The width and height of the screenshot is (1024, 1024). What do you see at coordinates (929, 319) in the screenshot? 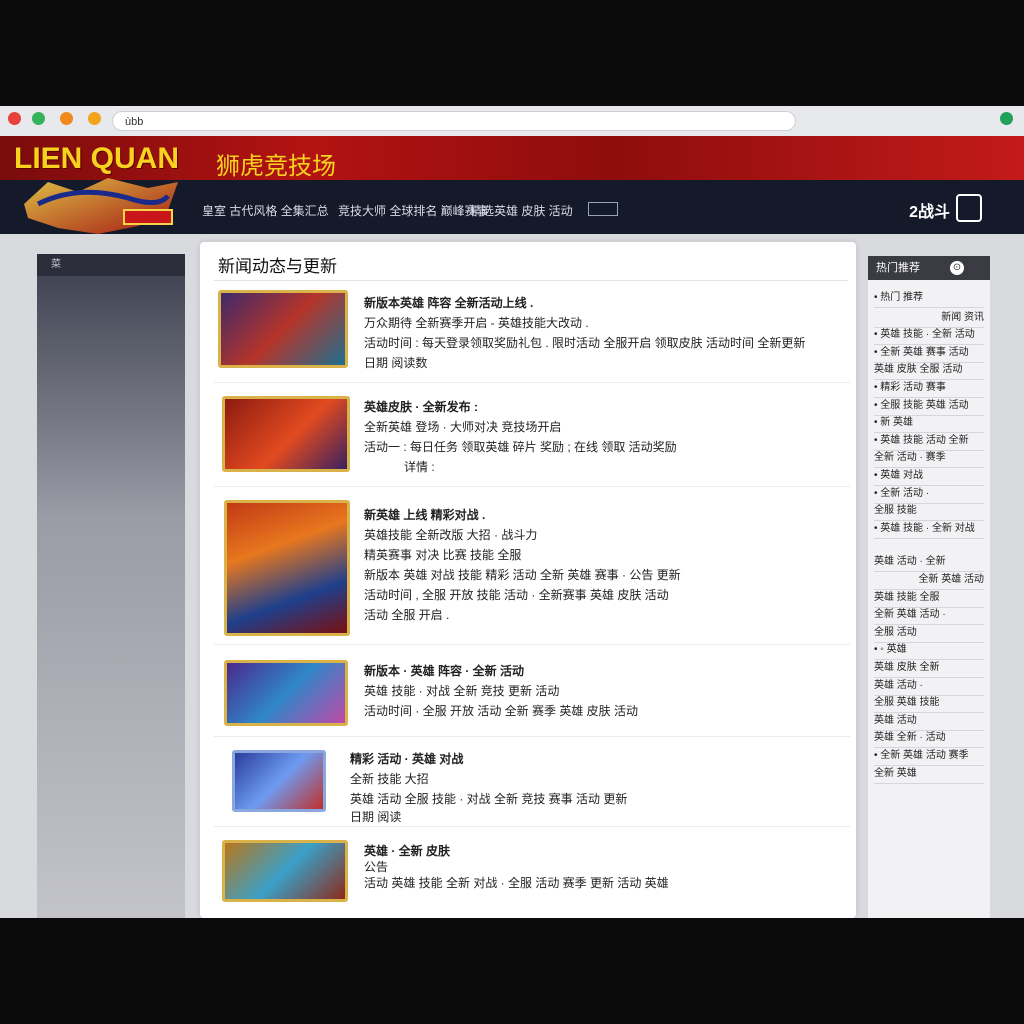
I see `sidebar-link: 新闻 资讯` at bounding box center [929, 319].